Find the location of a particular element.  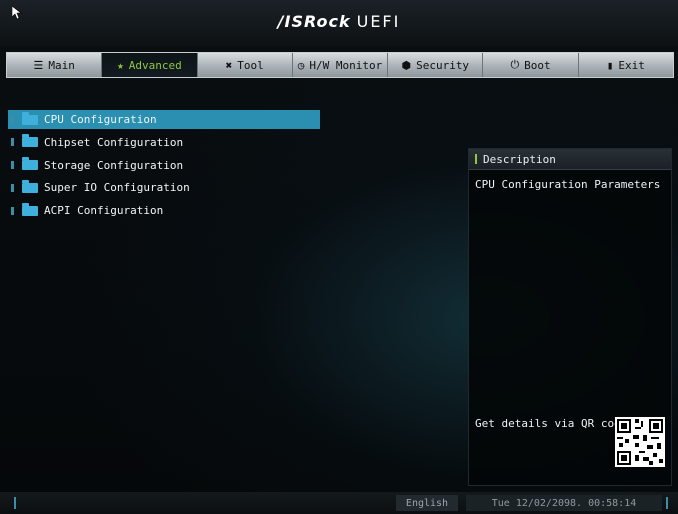

tools-icon: ✖ is located at coordinates (229, 65).